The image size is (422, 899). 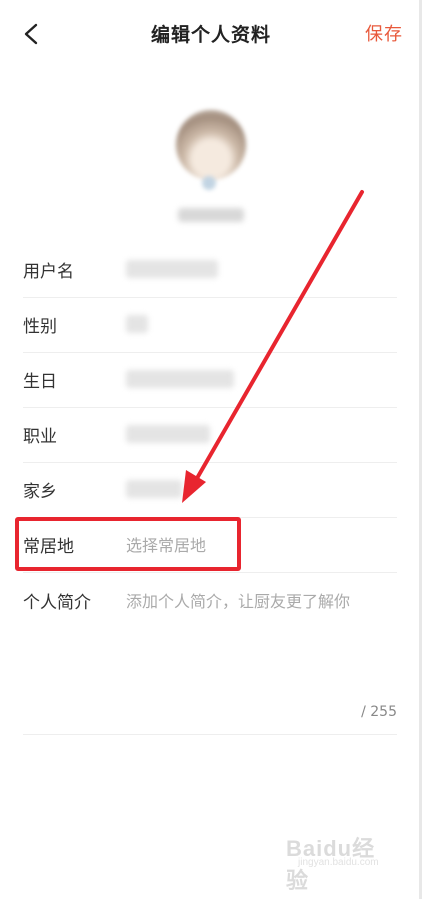 I want to click on field-label-bio: 个人简介, so click(x=57, y=603).